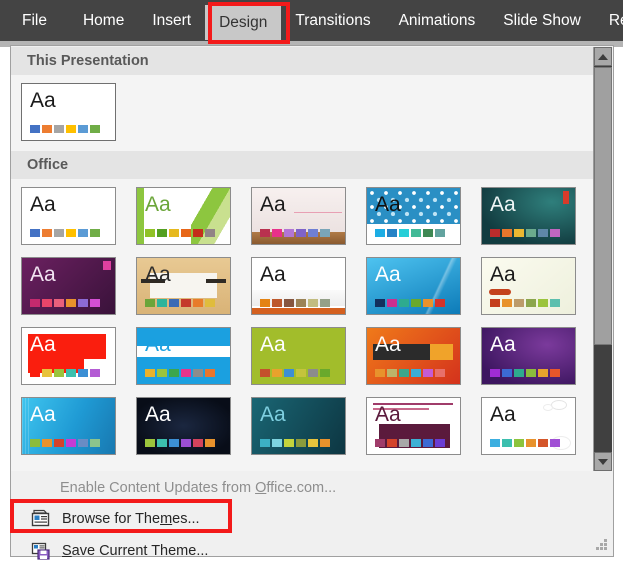 Image resolution: width=623 pixels, height=561 pixels. What do you see at coordinates (34, 20) in the screenshot?
I see `ribbon-tab-file: File` at bounding box center [34, 20].